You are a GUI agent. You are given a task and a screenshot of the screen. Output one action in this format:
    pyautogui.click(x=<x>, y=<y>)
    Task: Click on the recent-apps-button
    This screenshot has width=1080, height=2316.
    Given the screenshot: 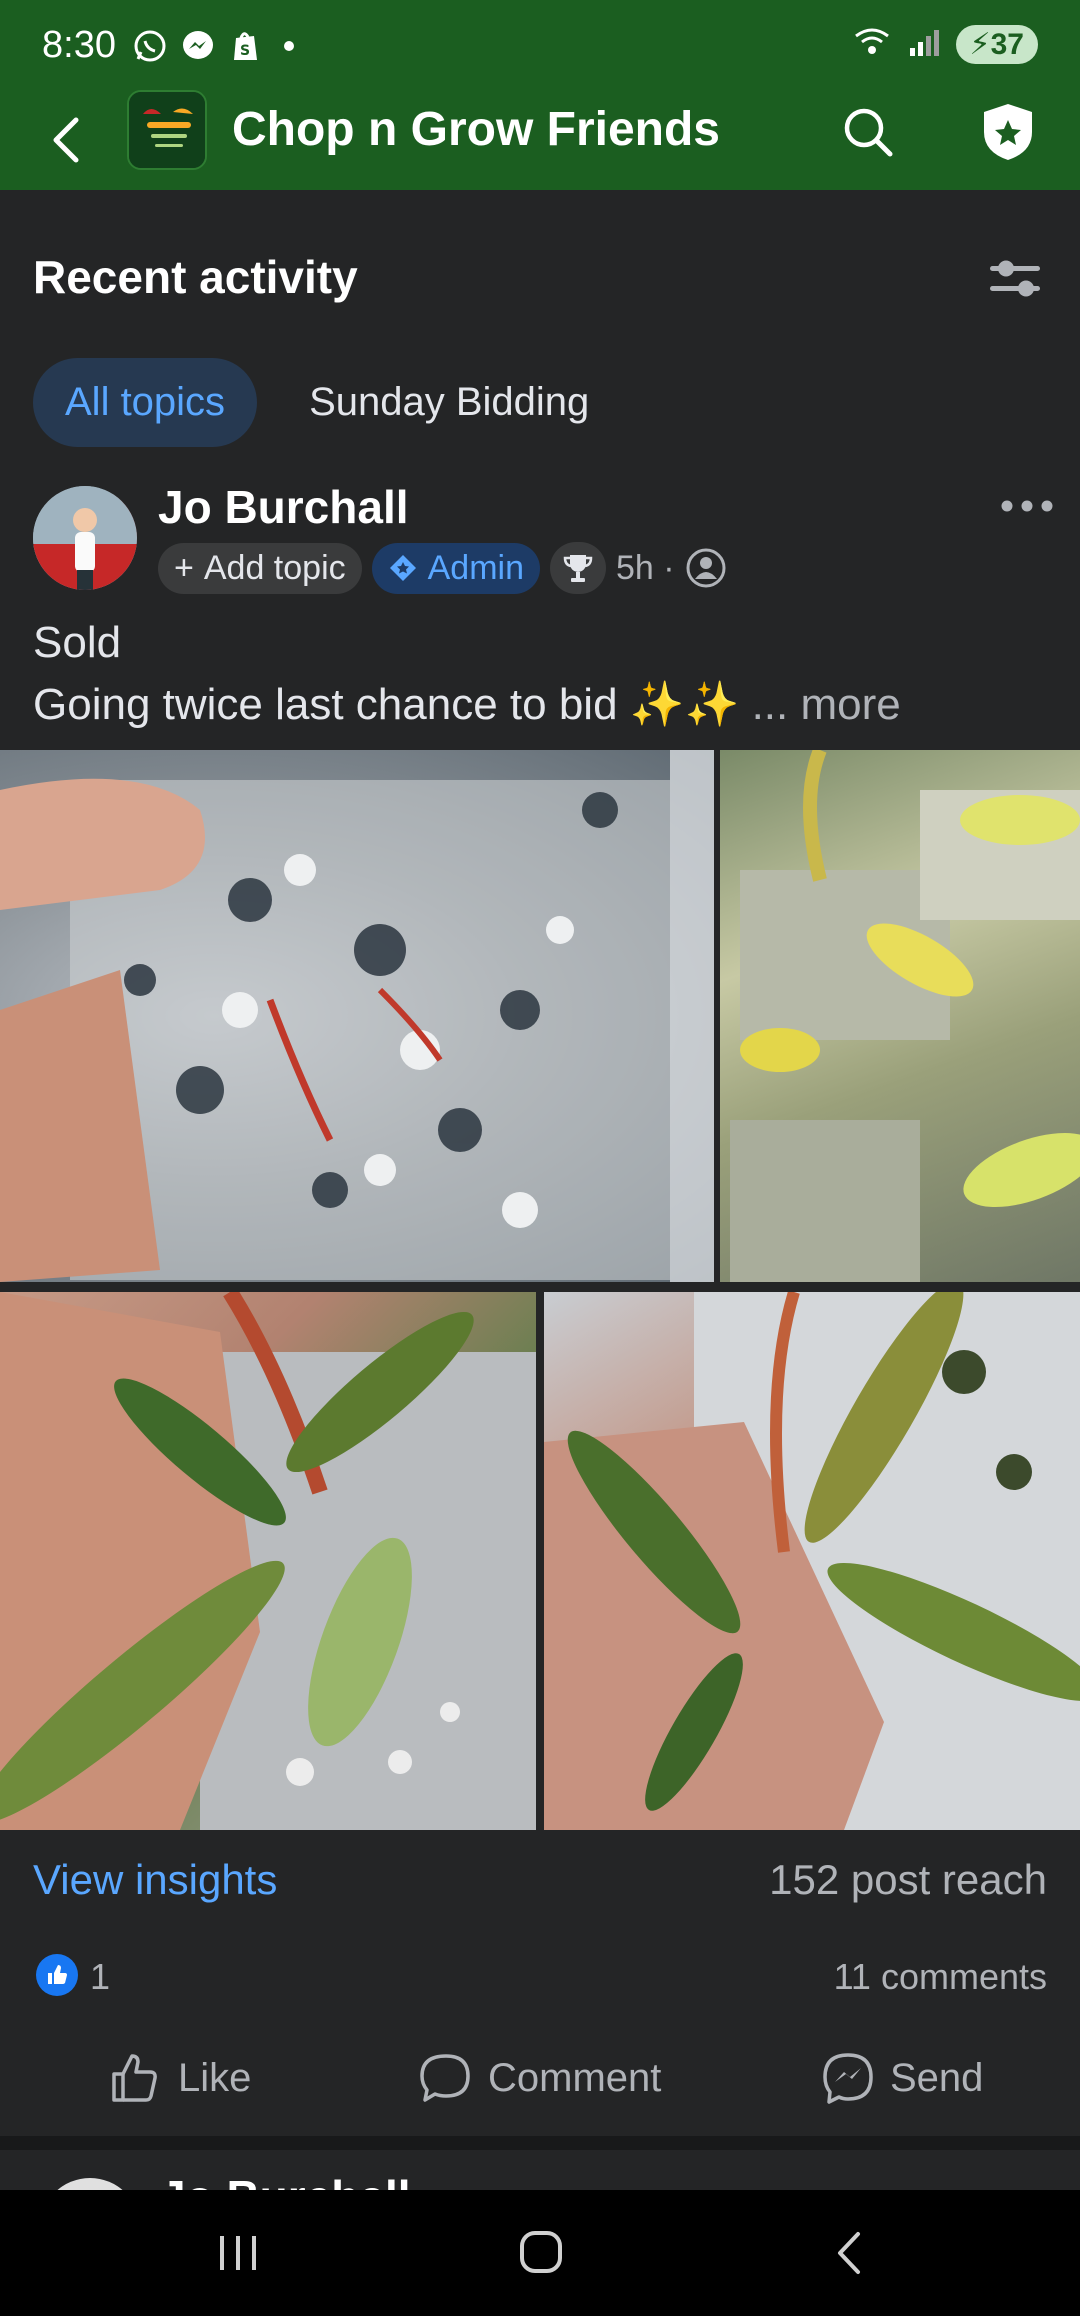 What is the action you would take?
    pyautogui.click(x=238, y=2253)
    